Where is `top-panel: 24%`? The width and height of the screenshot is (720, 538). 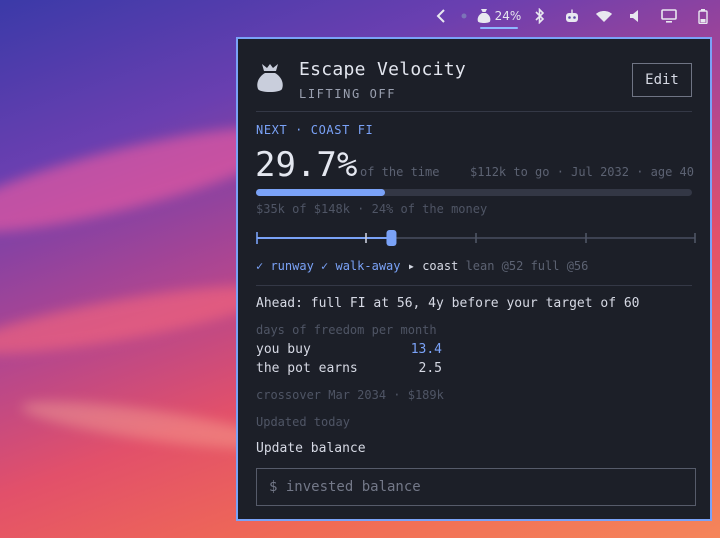
top-panel: 24% is located at coordinates (360, 16).